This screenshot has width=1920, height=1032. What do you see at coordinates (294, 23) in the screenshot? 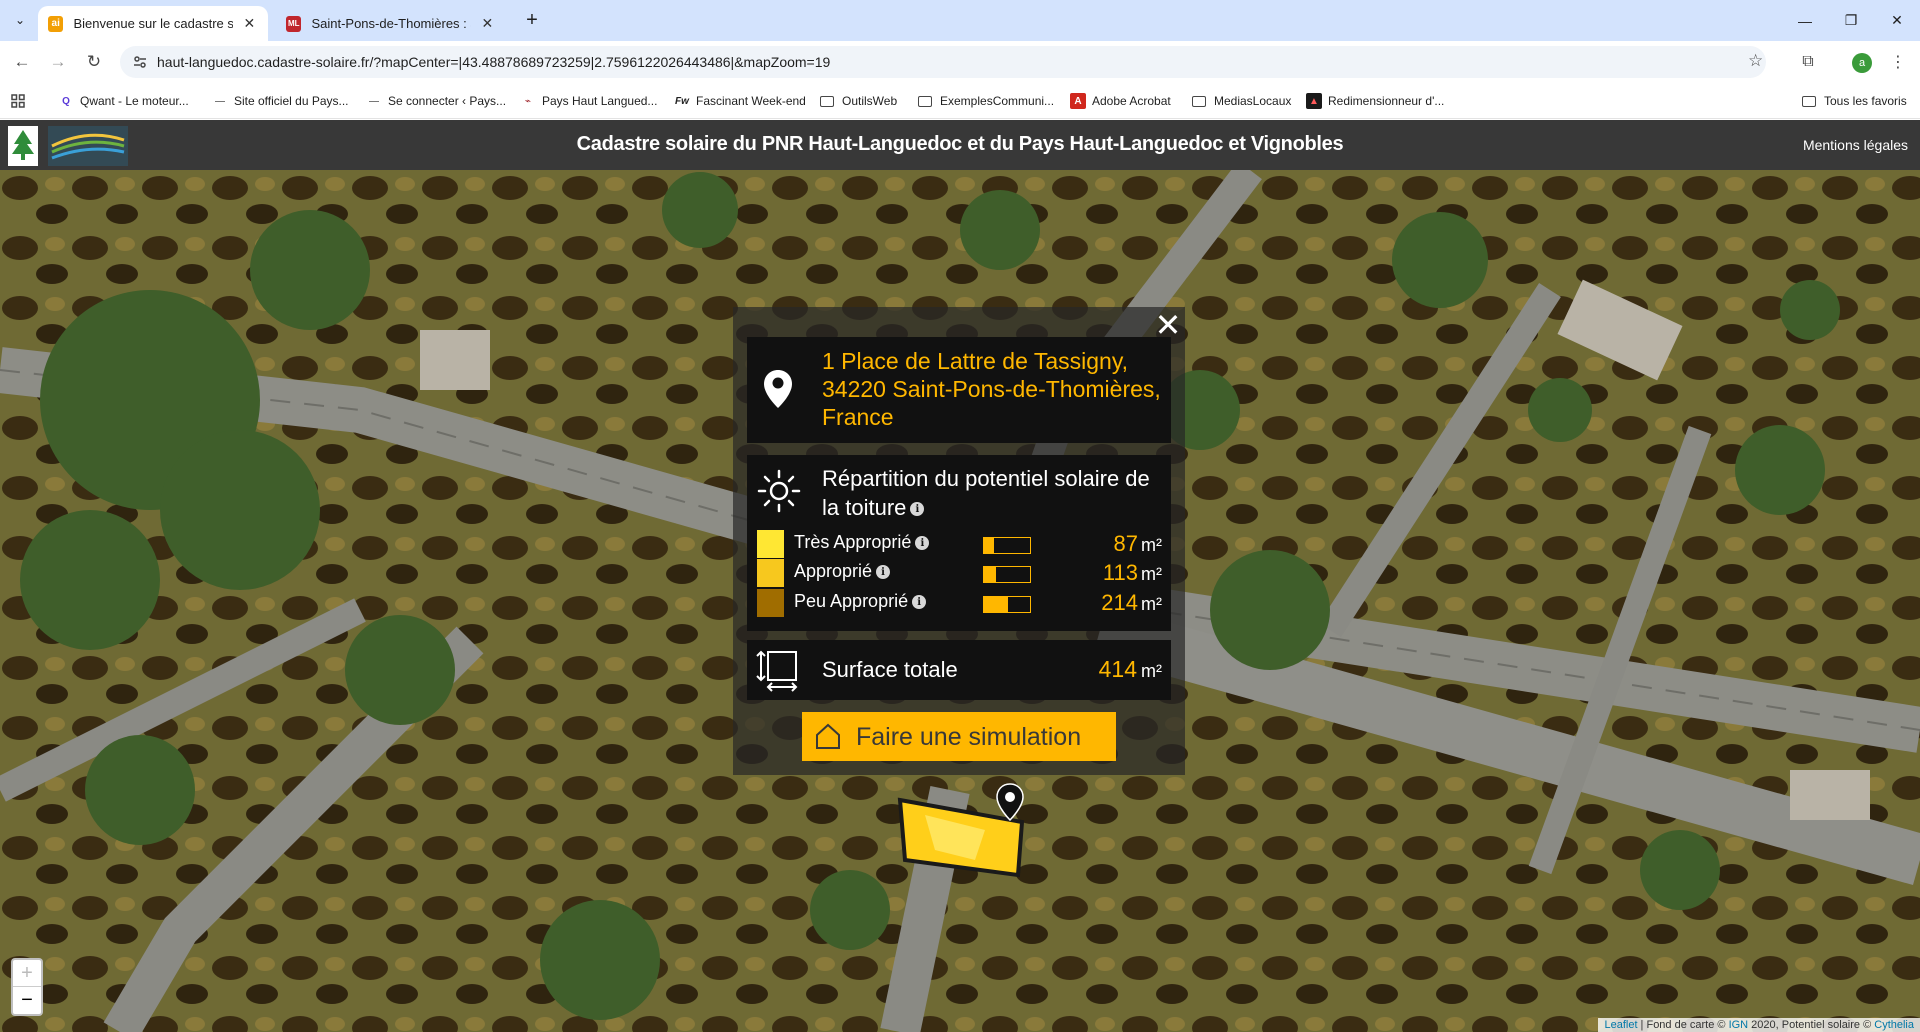
I see `tab-favicon-icon: ML` at bounding box center [294, 23].